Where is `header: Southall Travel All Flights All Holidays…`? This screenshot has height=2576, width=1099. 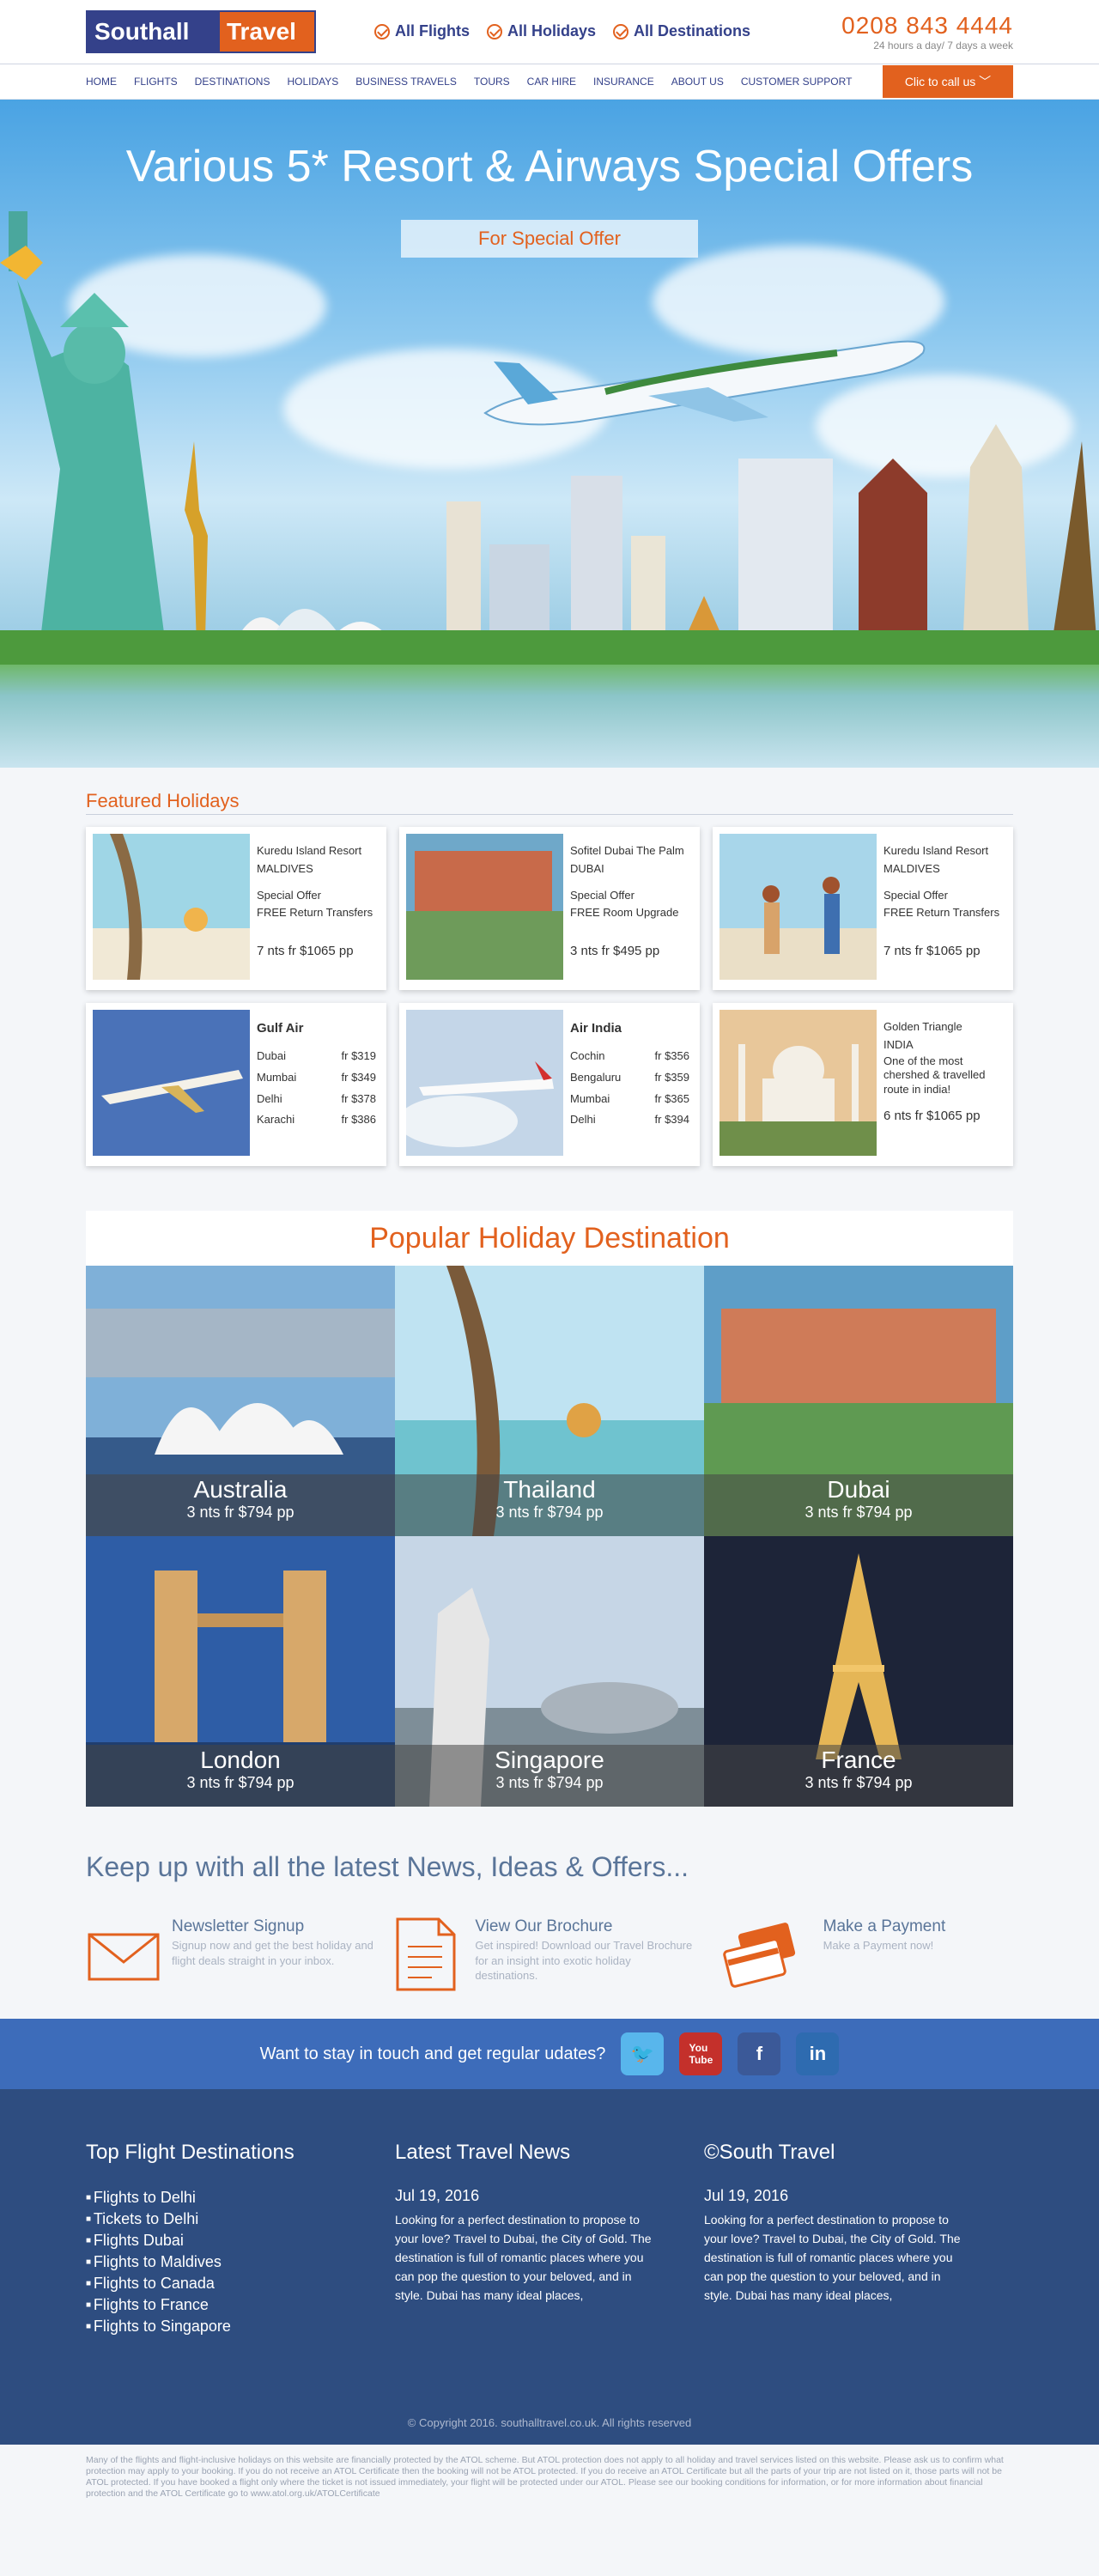 header: Southall Travel All Flights All Holidays… is located at coordinates (549, 32).